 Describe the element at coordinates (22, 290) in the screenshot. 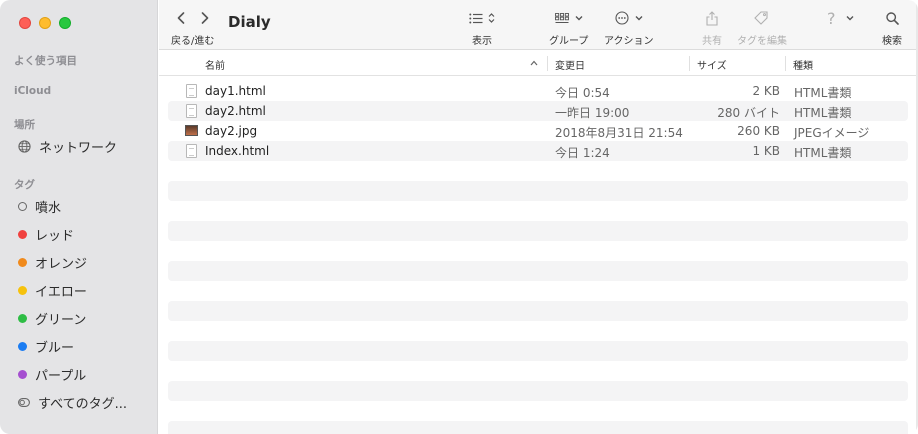

I see `tag-yellow-dot-icon` at that location.